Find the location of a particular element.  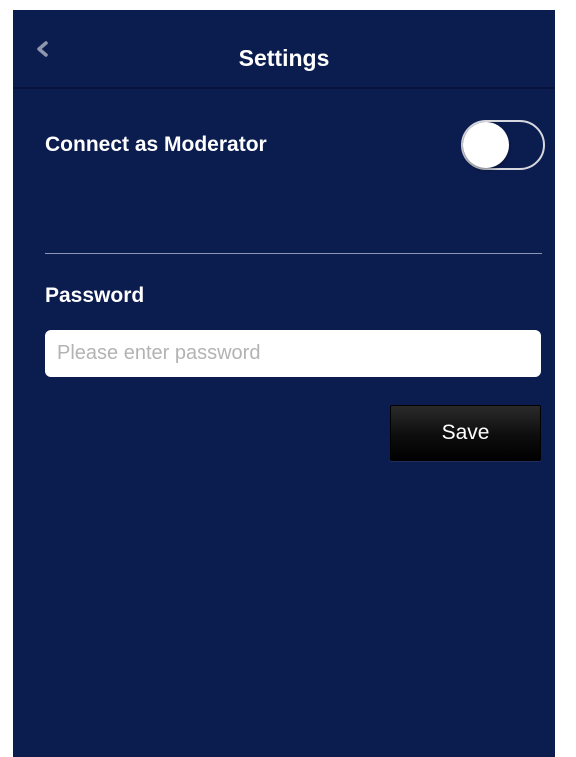

section-divider is located at coordinates (293, 253).